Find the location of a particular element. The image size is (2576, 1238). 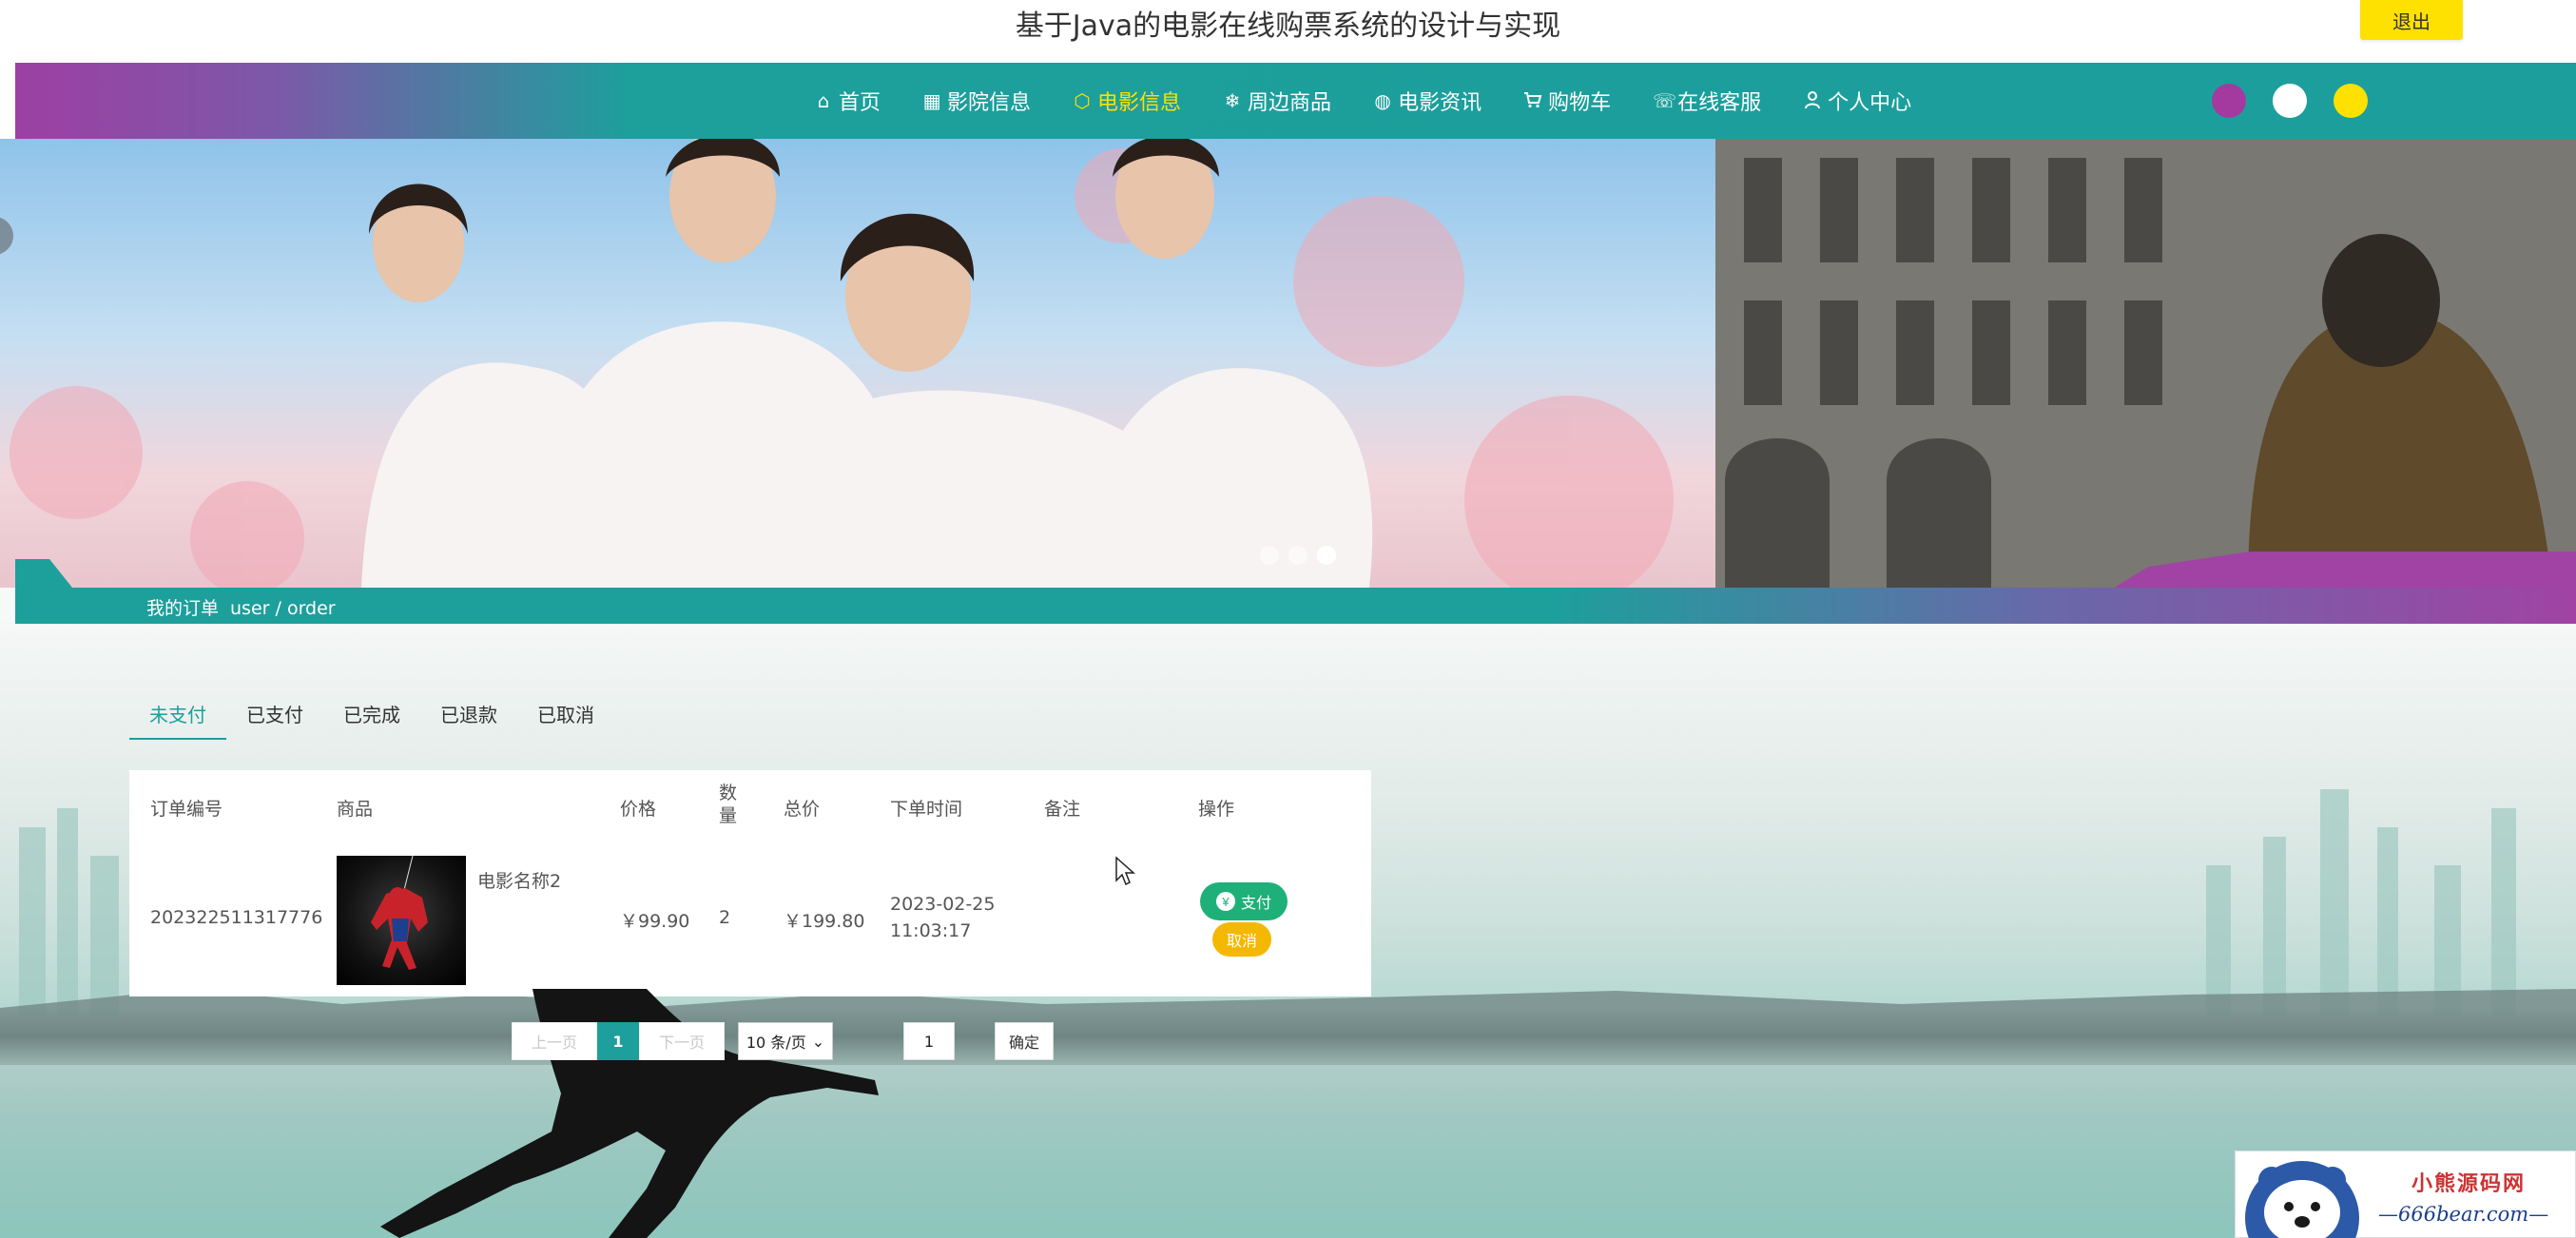

page-size-select: 10 条/页 ⌄ is located at coordinates (785, 1041).